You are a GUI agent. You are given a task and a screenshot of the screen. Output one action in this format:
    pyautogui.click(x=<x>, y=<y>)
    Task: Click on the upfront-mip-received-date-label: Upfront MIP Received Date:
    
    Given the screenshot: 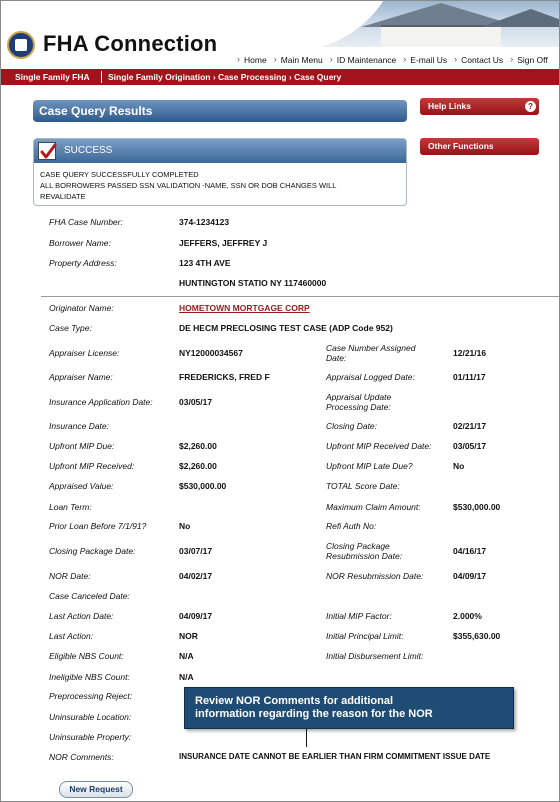 What is the action you would take?
    pyautogui.click(x=379, y=446)
    